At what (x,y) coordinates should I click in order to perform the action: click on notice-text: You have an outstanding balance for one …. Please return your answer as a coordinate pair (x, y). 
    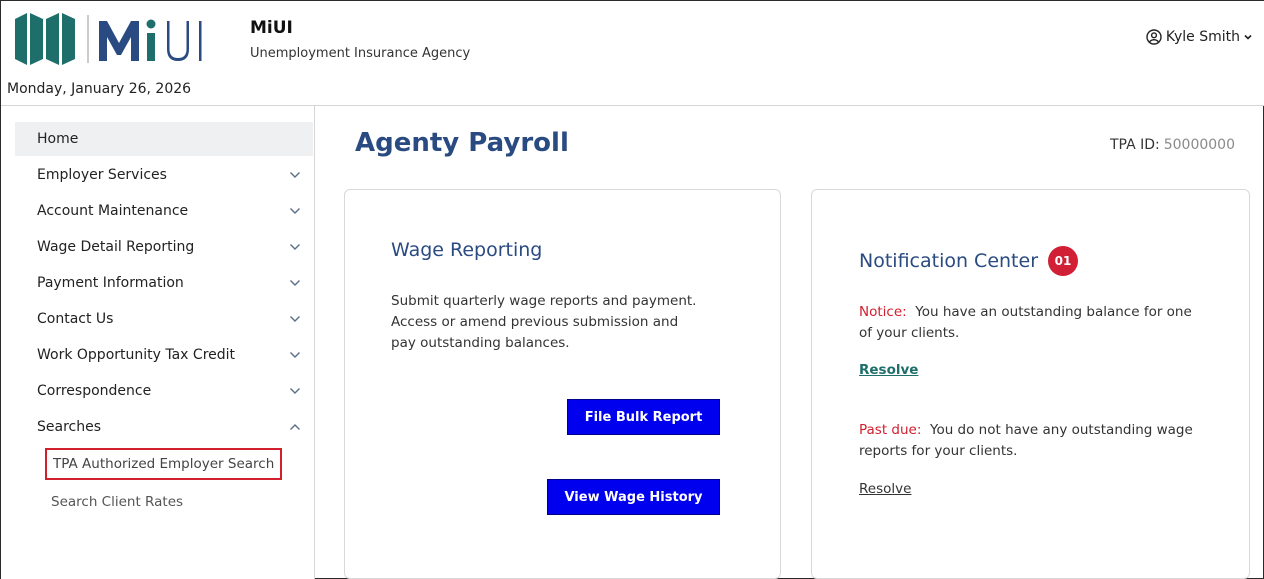
    Looking at the image, I should click on (1025, 322).